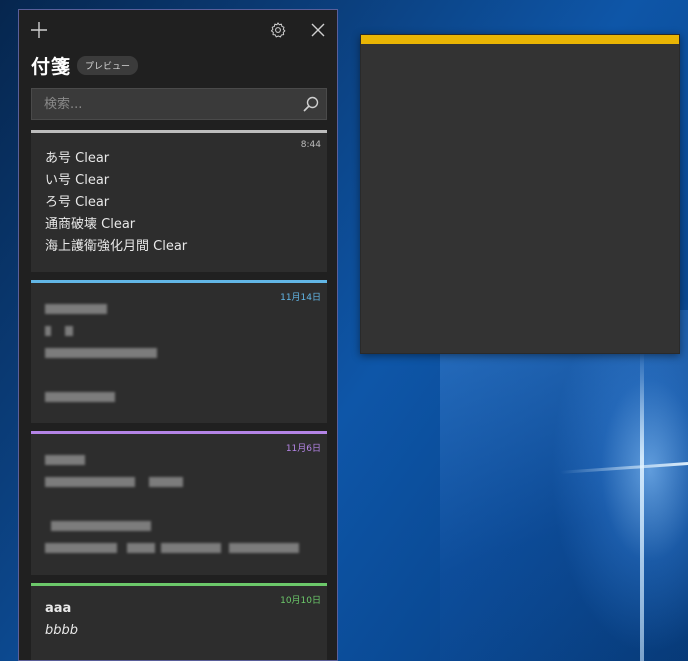 The width and height of the screenshot is (688, 661). Describe the element at coordinates (62, 630) in the screenshot. I see `note-line: bbbb` at that location.